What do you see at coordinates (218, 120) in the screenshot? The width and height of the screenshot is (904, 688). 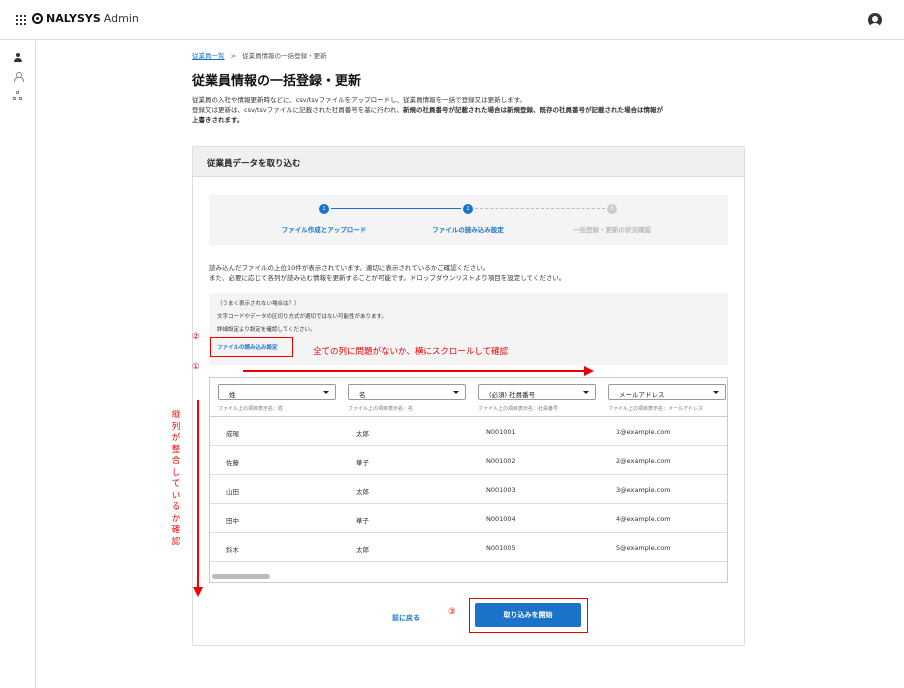 I see `desc-line-3: 上書きされます。` at bounding box center [218, 120].